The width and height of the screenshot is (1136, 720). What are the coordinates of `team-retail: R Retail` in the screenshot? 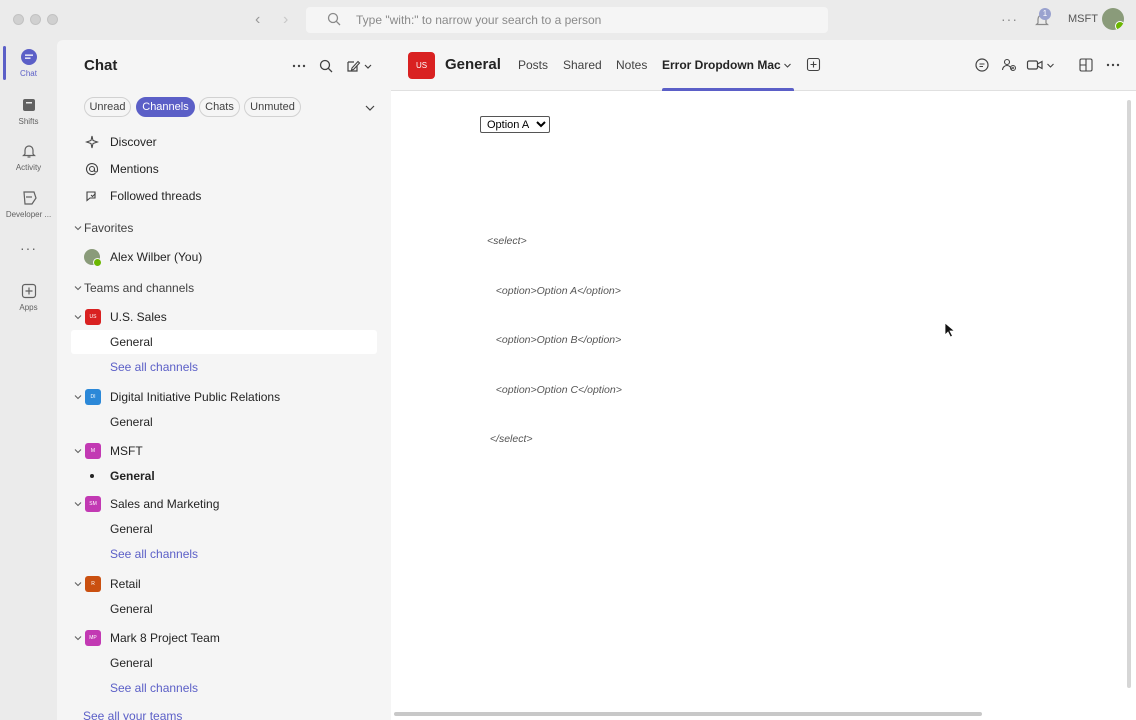 It's located at (224, 584).